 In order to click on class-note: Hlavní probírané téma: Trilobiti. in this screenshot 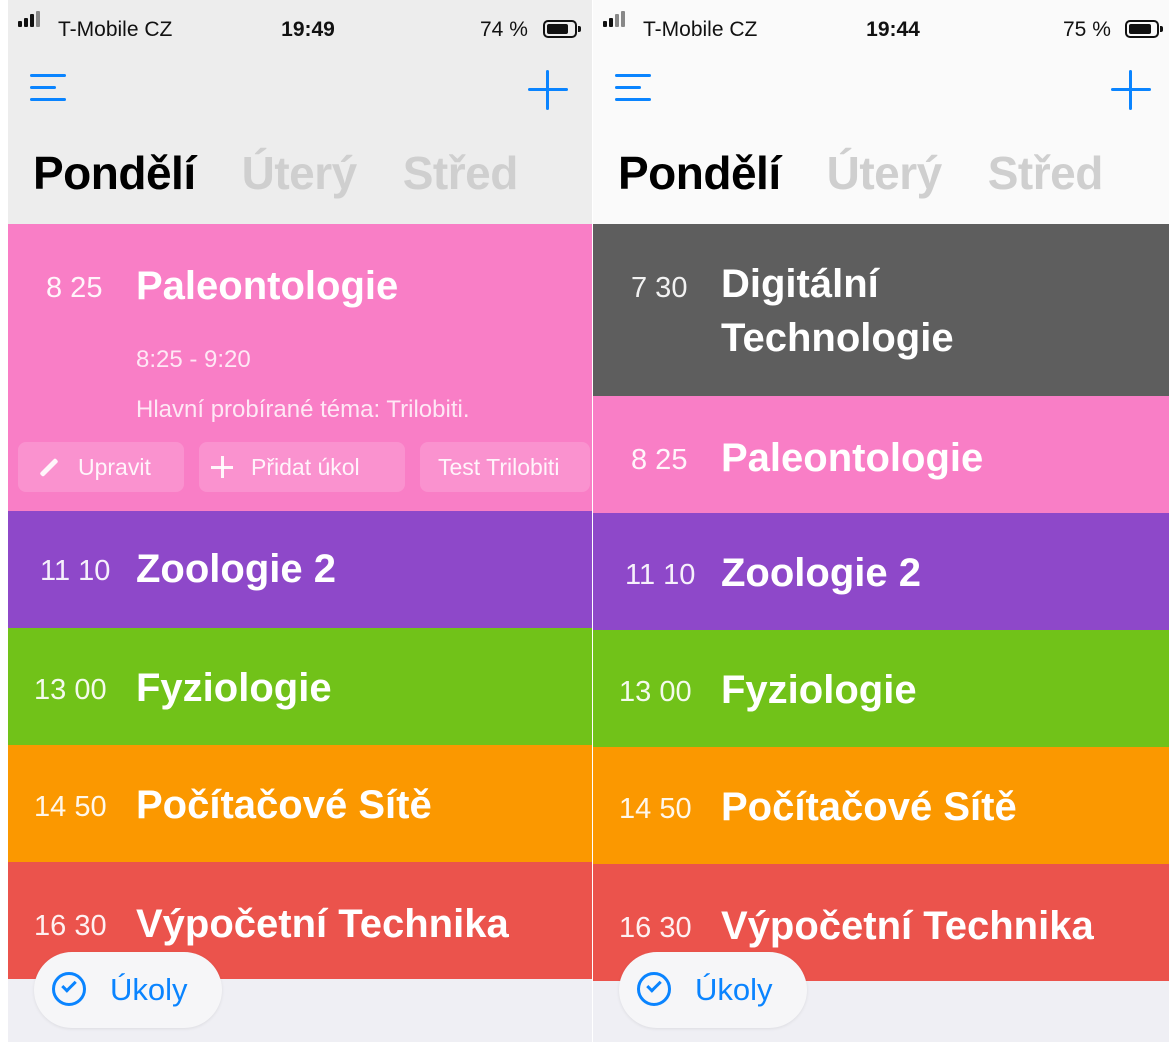, I will do `click(303, 409)`.